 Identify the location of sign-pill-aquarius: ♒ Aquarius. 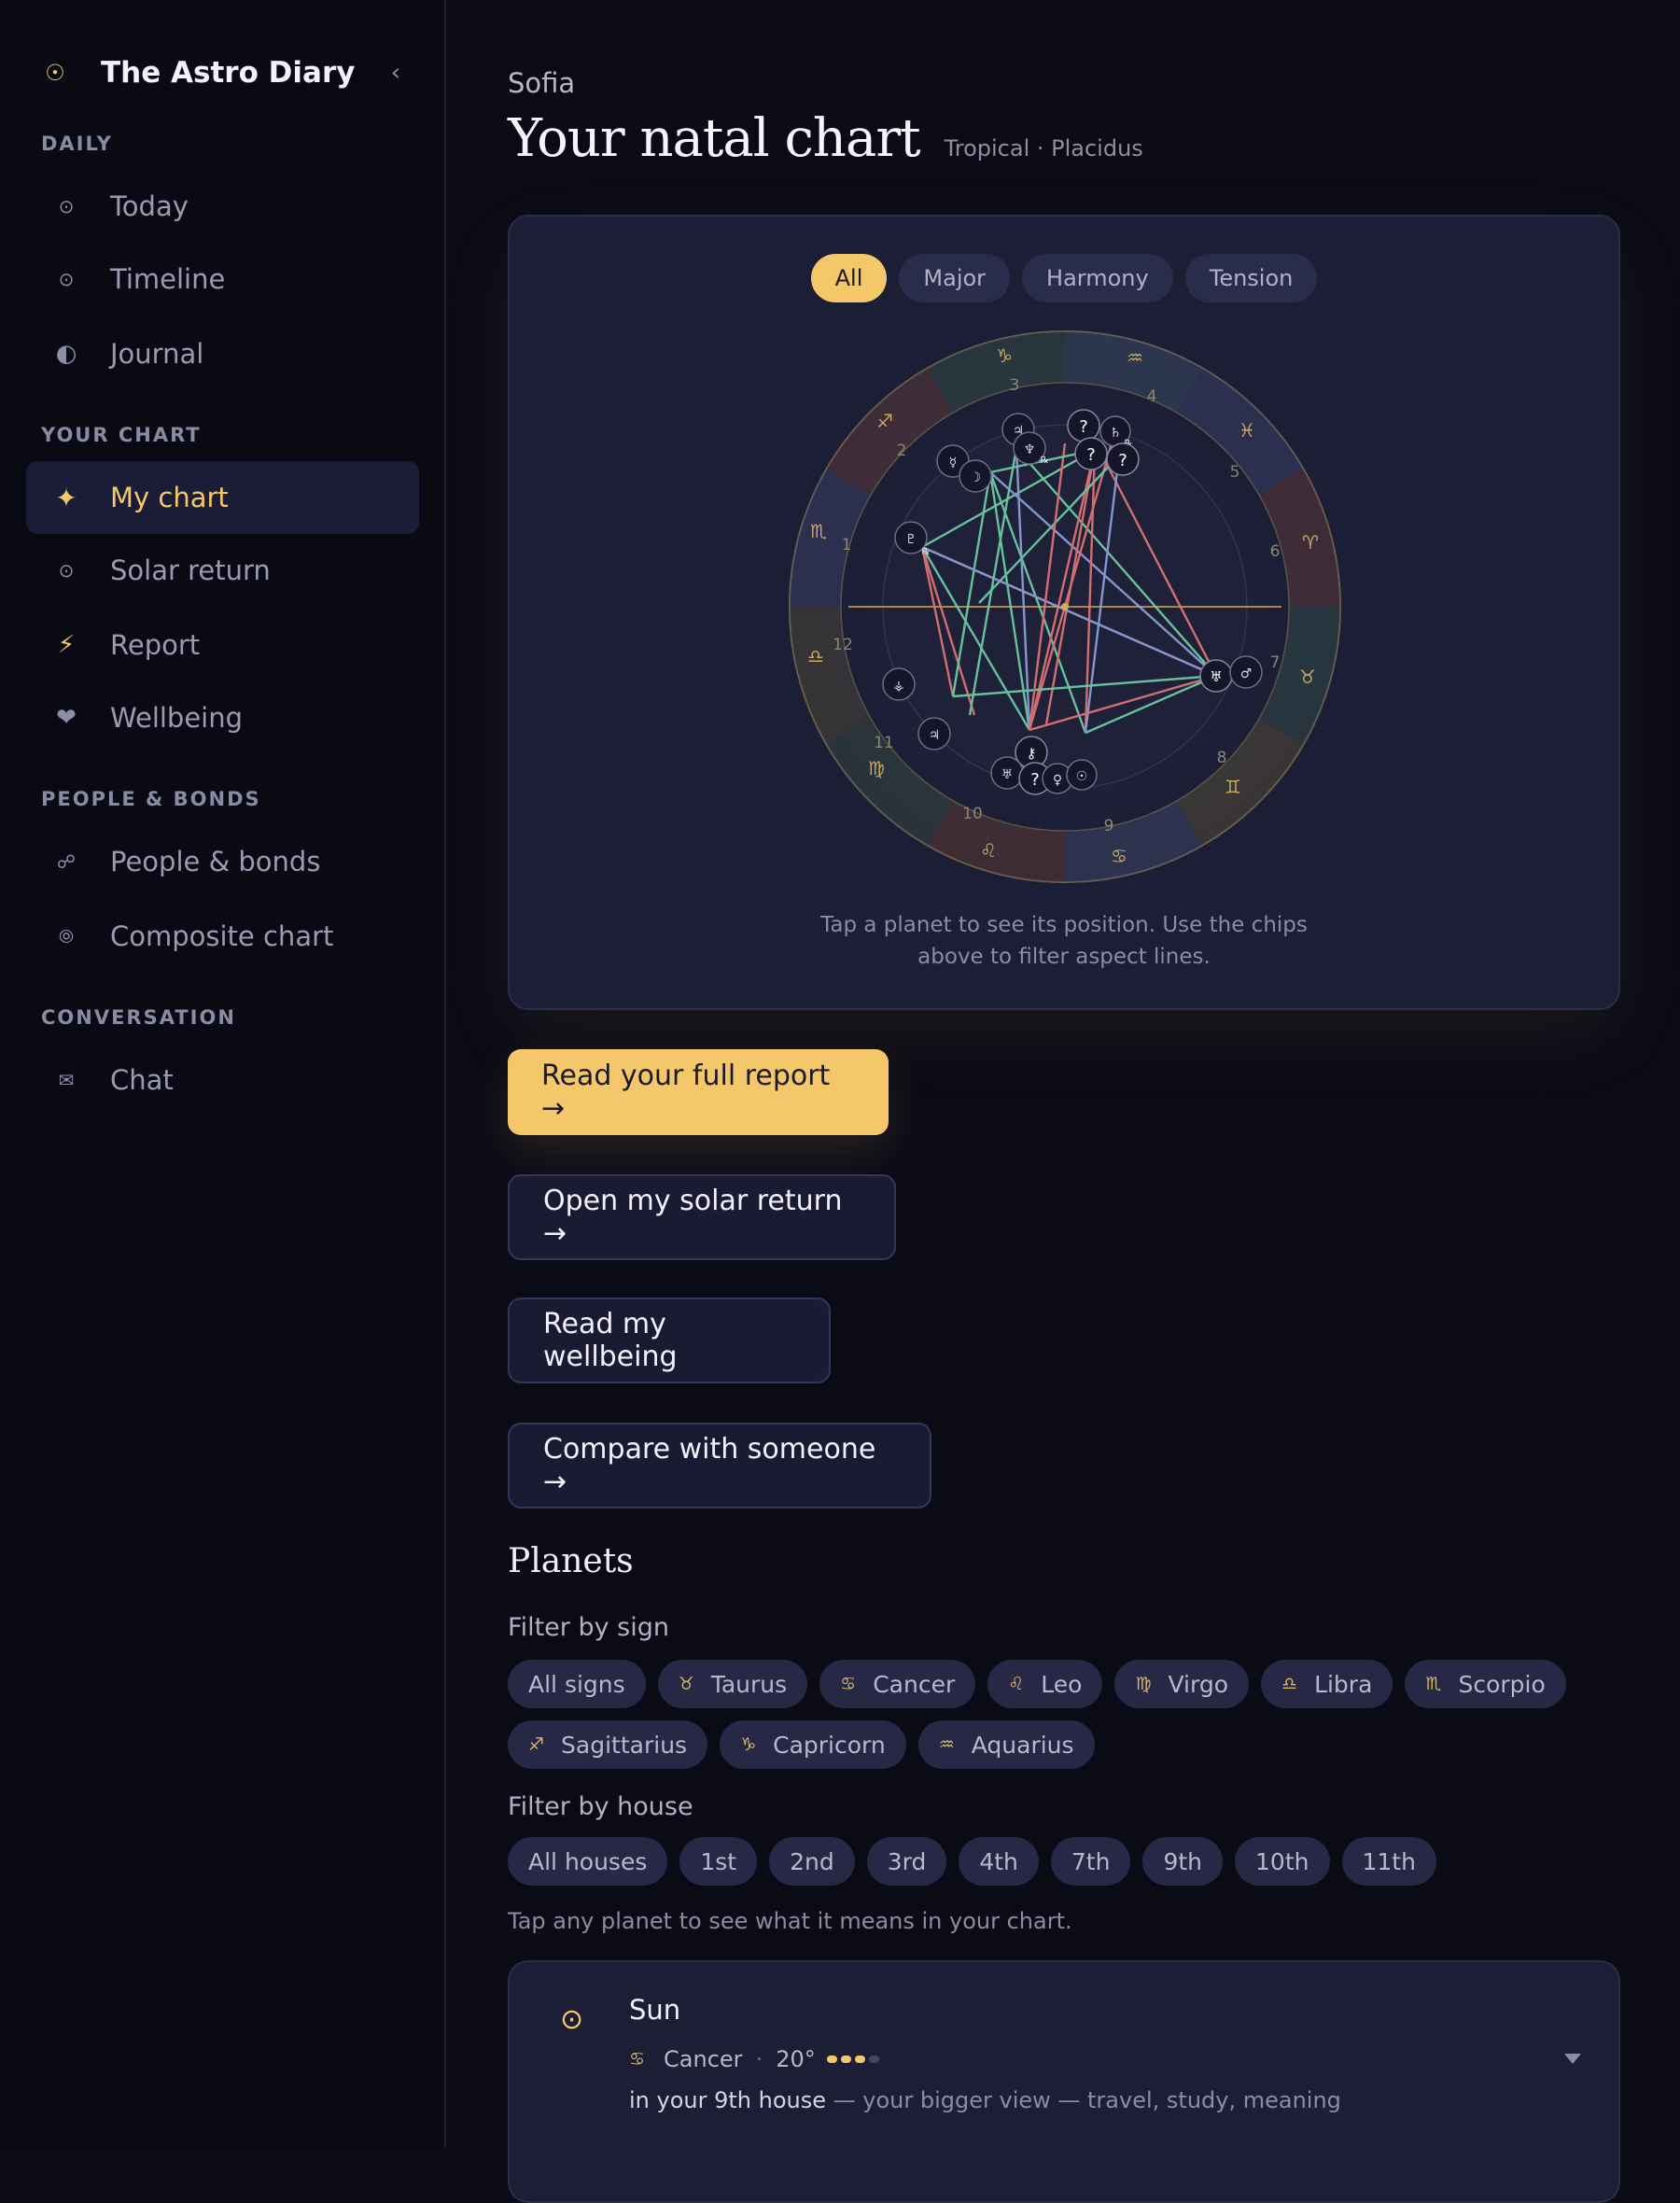
(1006, 1745).